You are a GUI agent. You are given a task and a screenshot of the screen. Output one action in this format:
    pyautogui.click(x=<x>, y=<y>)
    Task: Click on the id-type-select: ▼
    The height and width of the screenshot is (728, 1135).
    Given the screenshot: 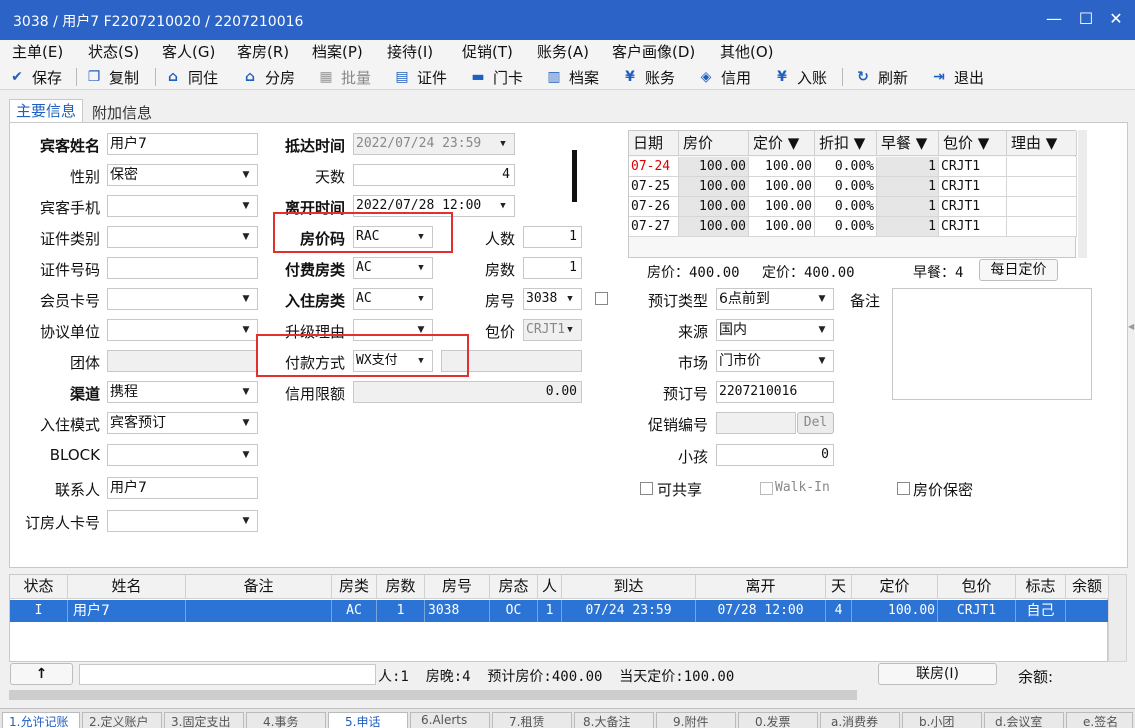 What is the action you would take?
    pyautogui.click(x=182, y=237)
    